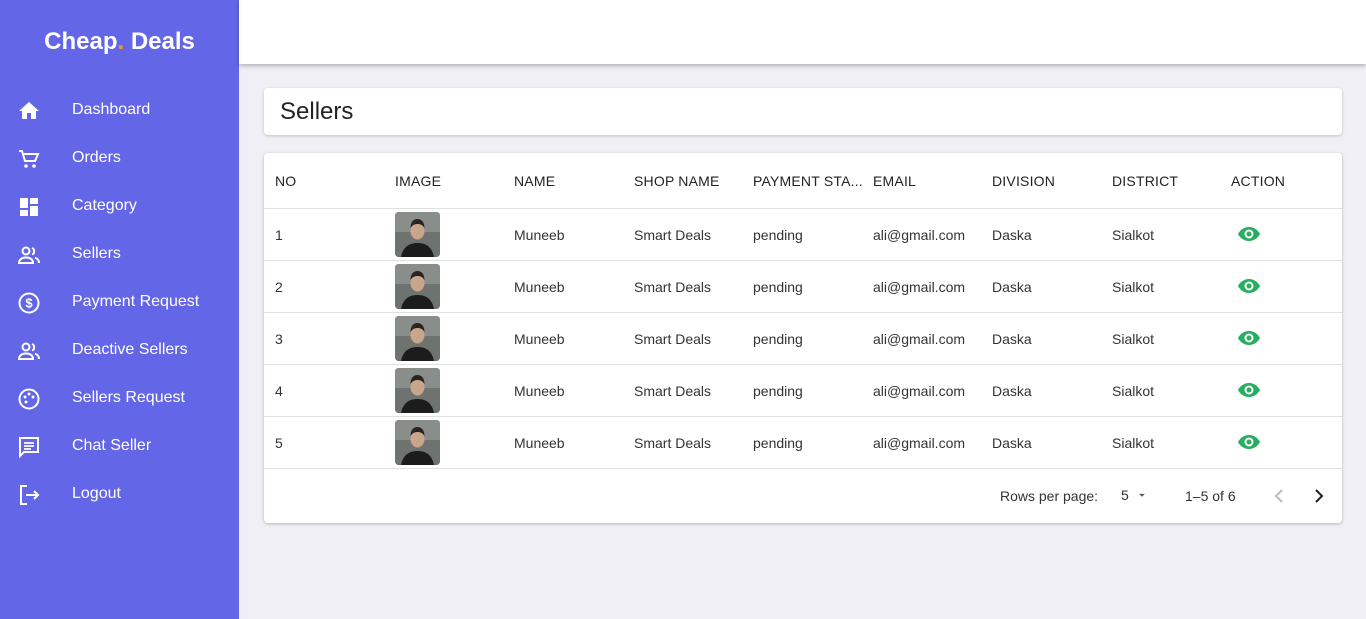  What do you see at coordinates (1281, 181) in the screenshot?
I see `column-header-action: ACTION` at bounding box center [1281, 181].